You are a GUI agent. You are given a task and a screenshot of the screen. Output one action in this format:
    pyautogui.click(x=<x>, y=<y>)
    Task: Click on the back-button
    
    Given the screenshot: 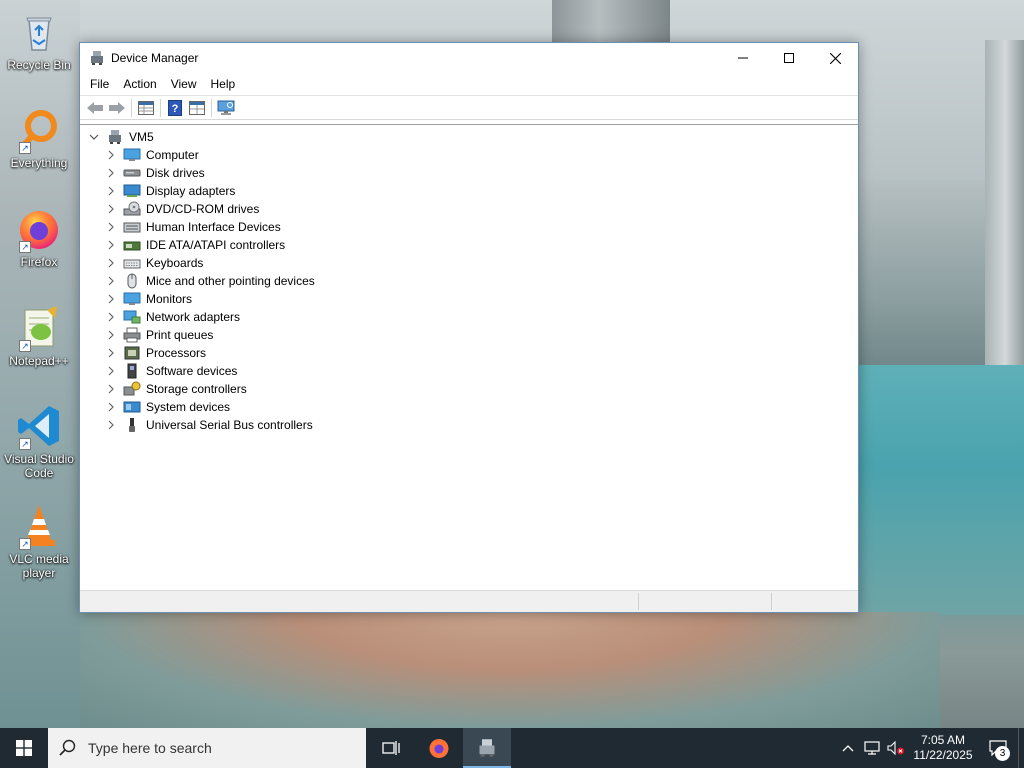 What is the action you would take?
    pyautogui.click(x=95, y=108)
    